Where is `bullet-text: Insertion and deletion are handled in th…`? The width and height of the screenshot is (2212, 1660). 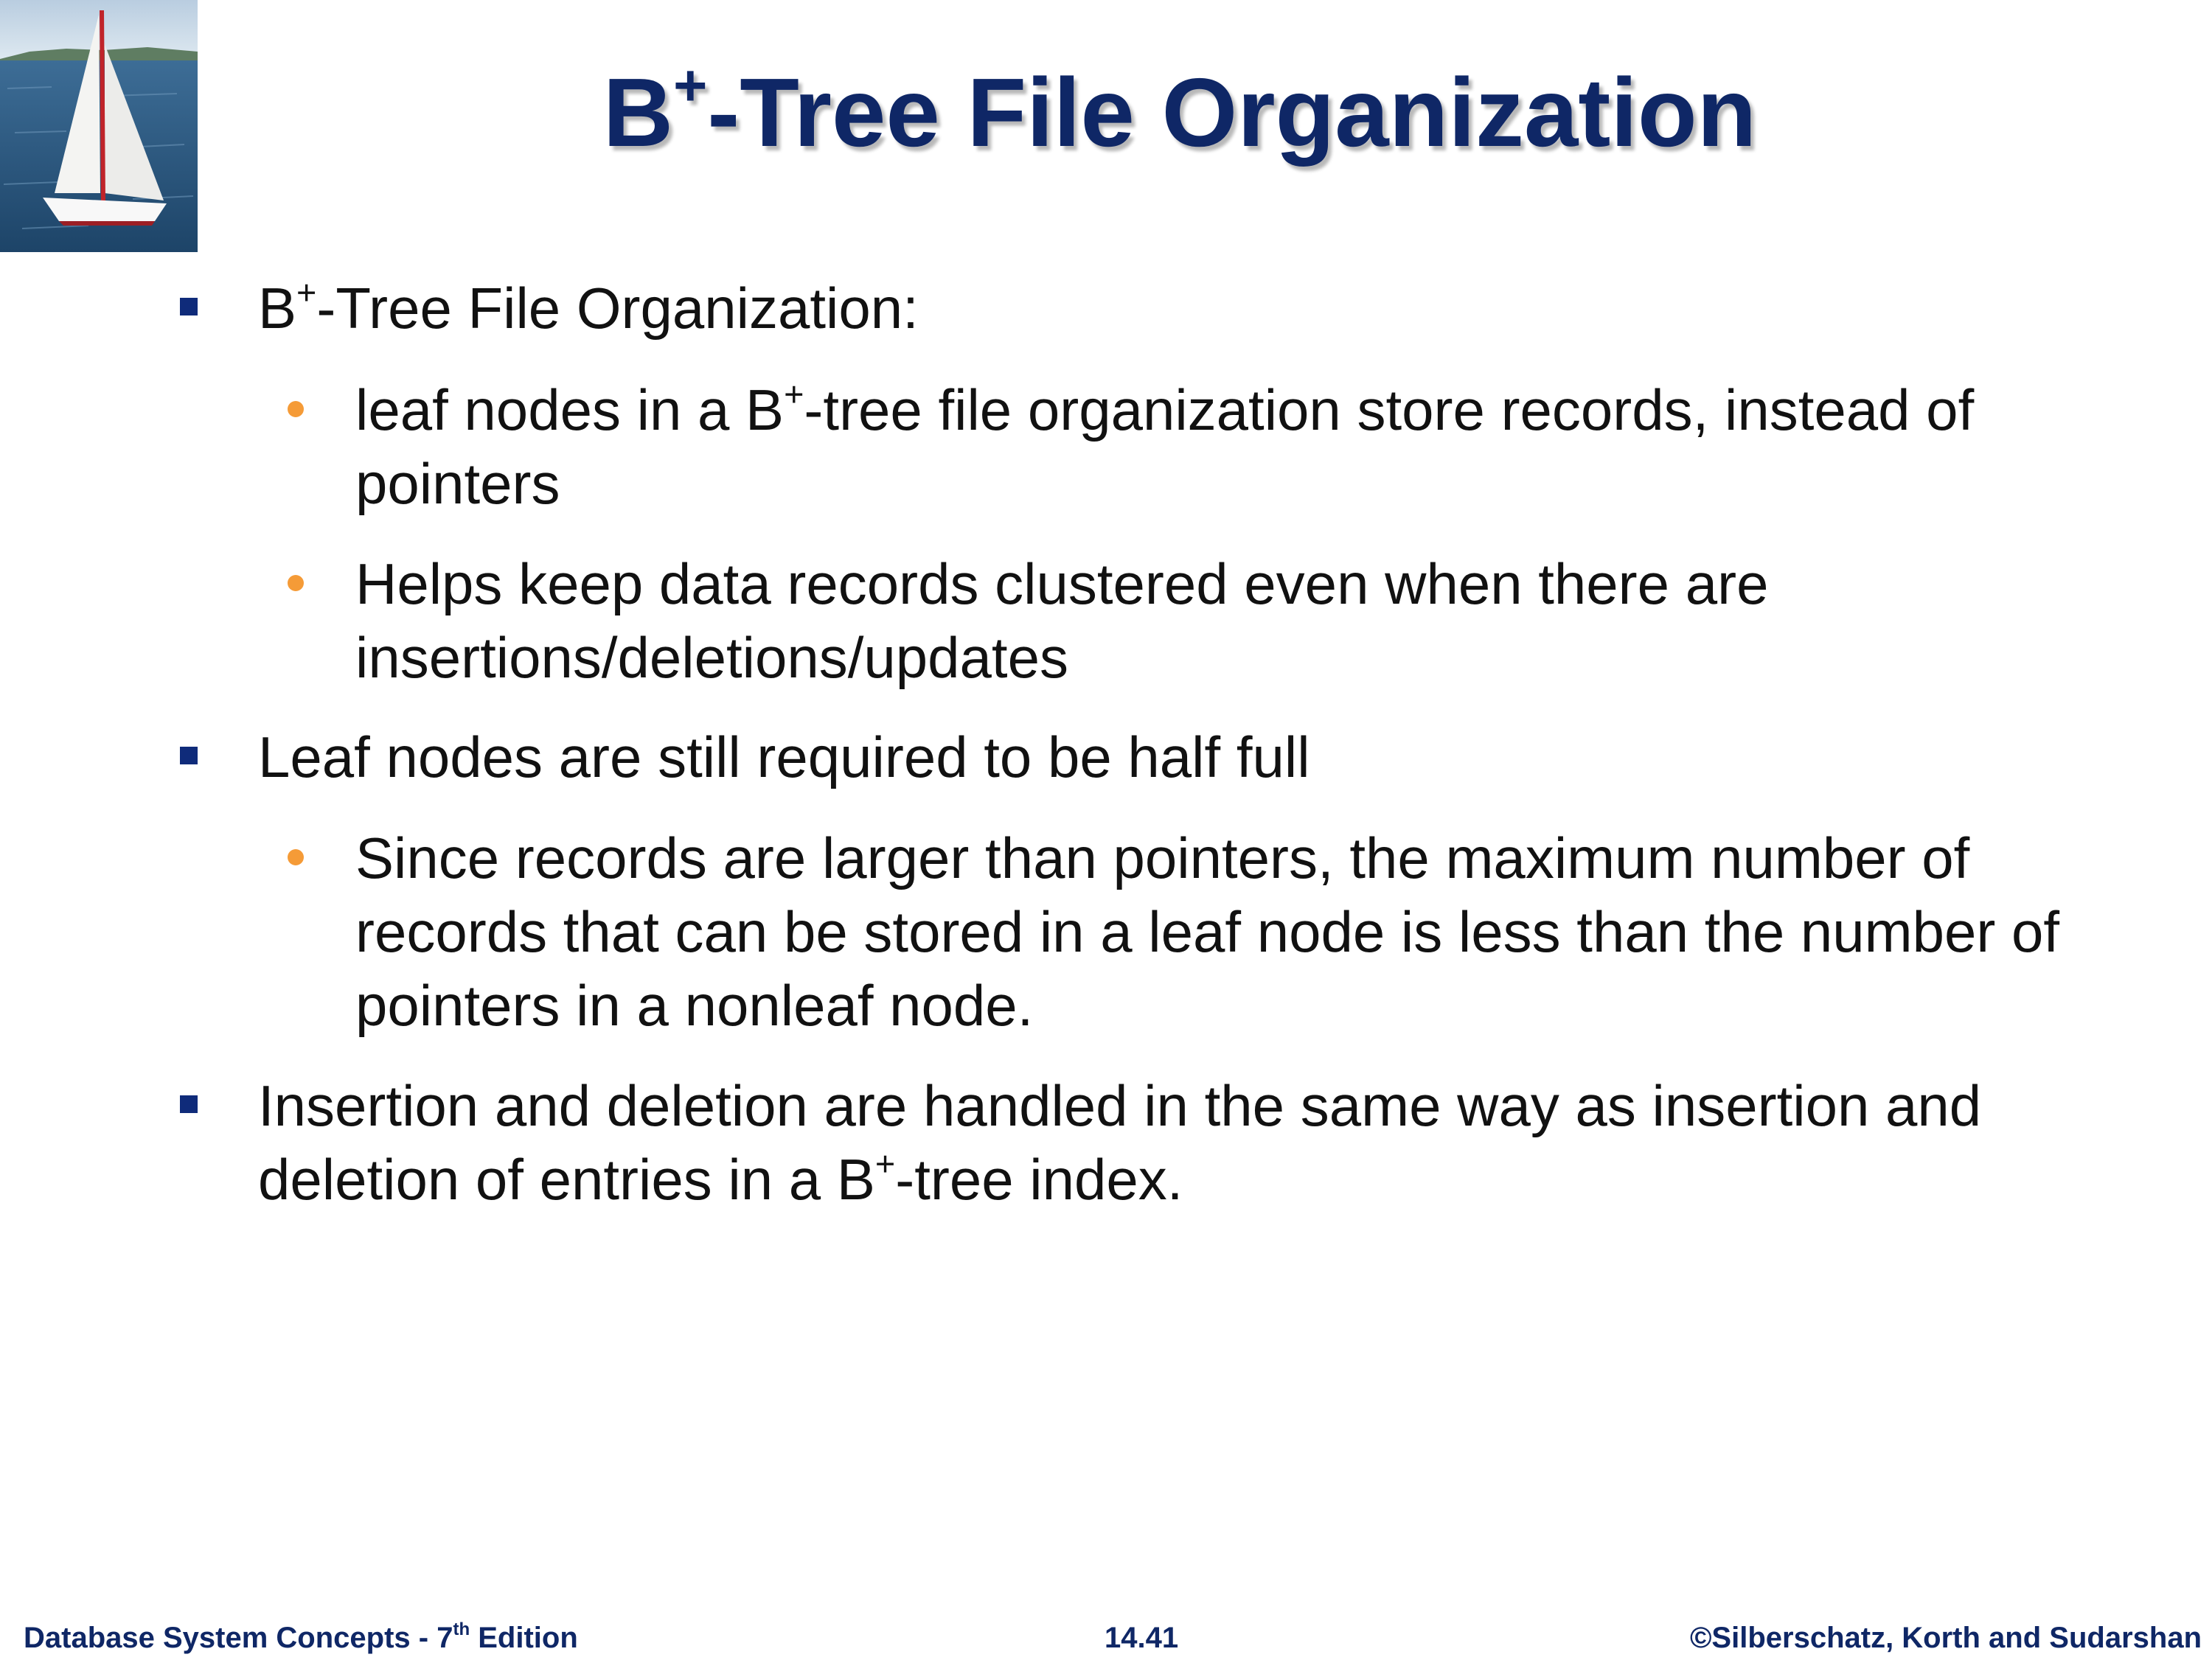
bullet-text: Insertion and deletion are handled in th… is located at coordinates (1120, 1142).